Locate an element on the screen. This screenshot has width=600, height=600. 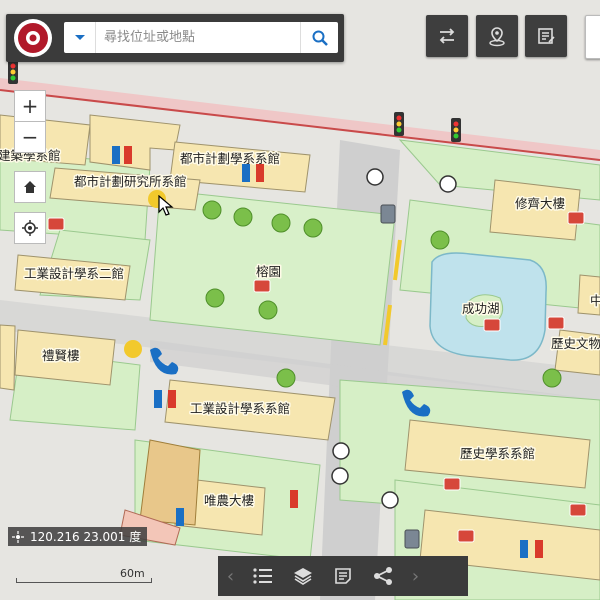
map-label-rong: 榕園 is located at coordinates (268, 271).